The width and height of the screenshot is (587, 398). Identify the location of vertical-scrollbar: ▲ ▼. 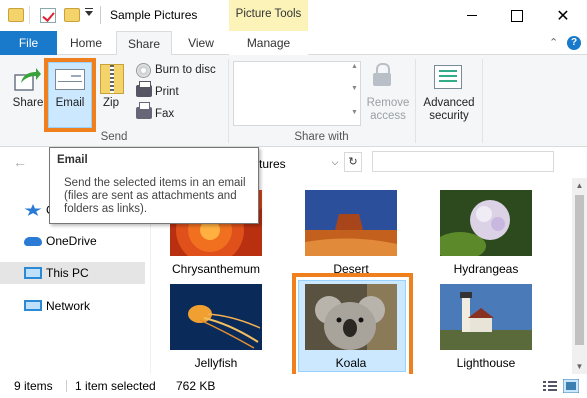
(579, 276).